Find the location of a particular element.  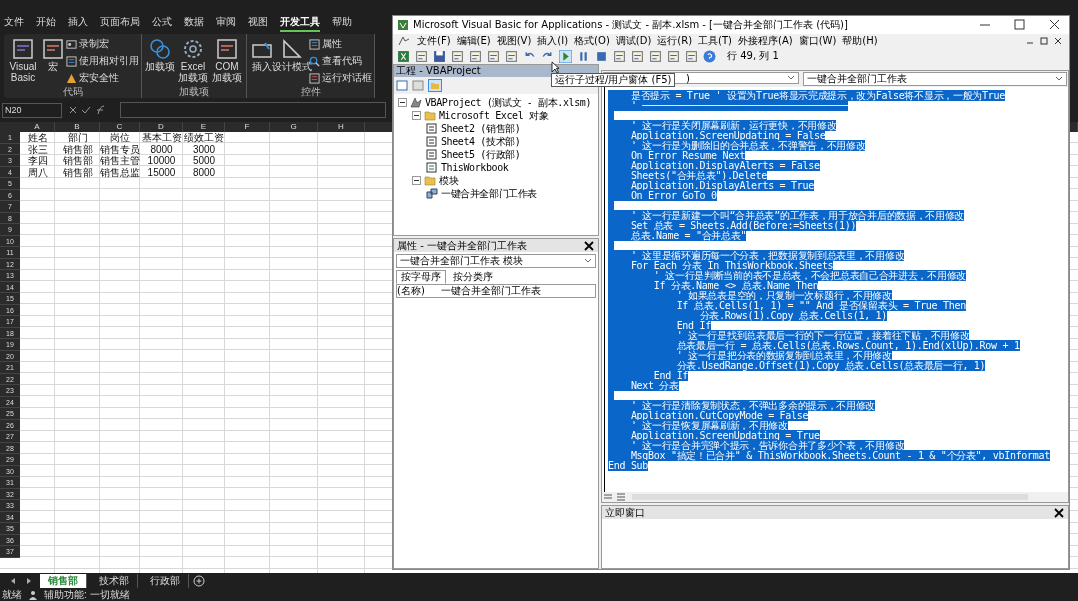

ribbon-tab: 插入 is located at coordinates (78, 23).